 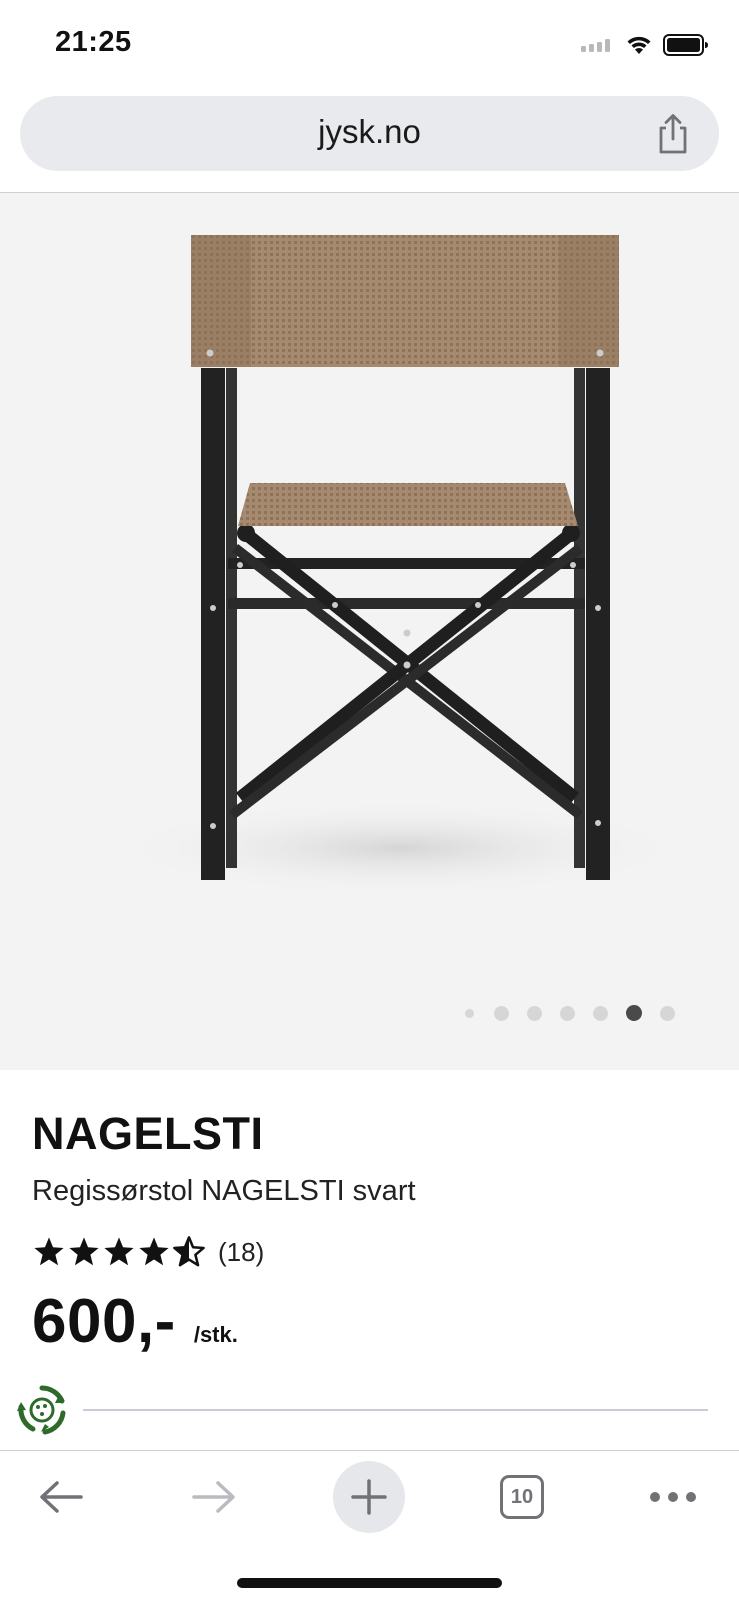 I want to click on gallery-pagination, so click(x=579, y=1013).